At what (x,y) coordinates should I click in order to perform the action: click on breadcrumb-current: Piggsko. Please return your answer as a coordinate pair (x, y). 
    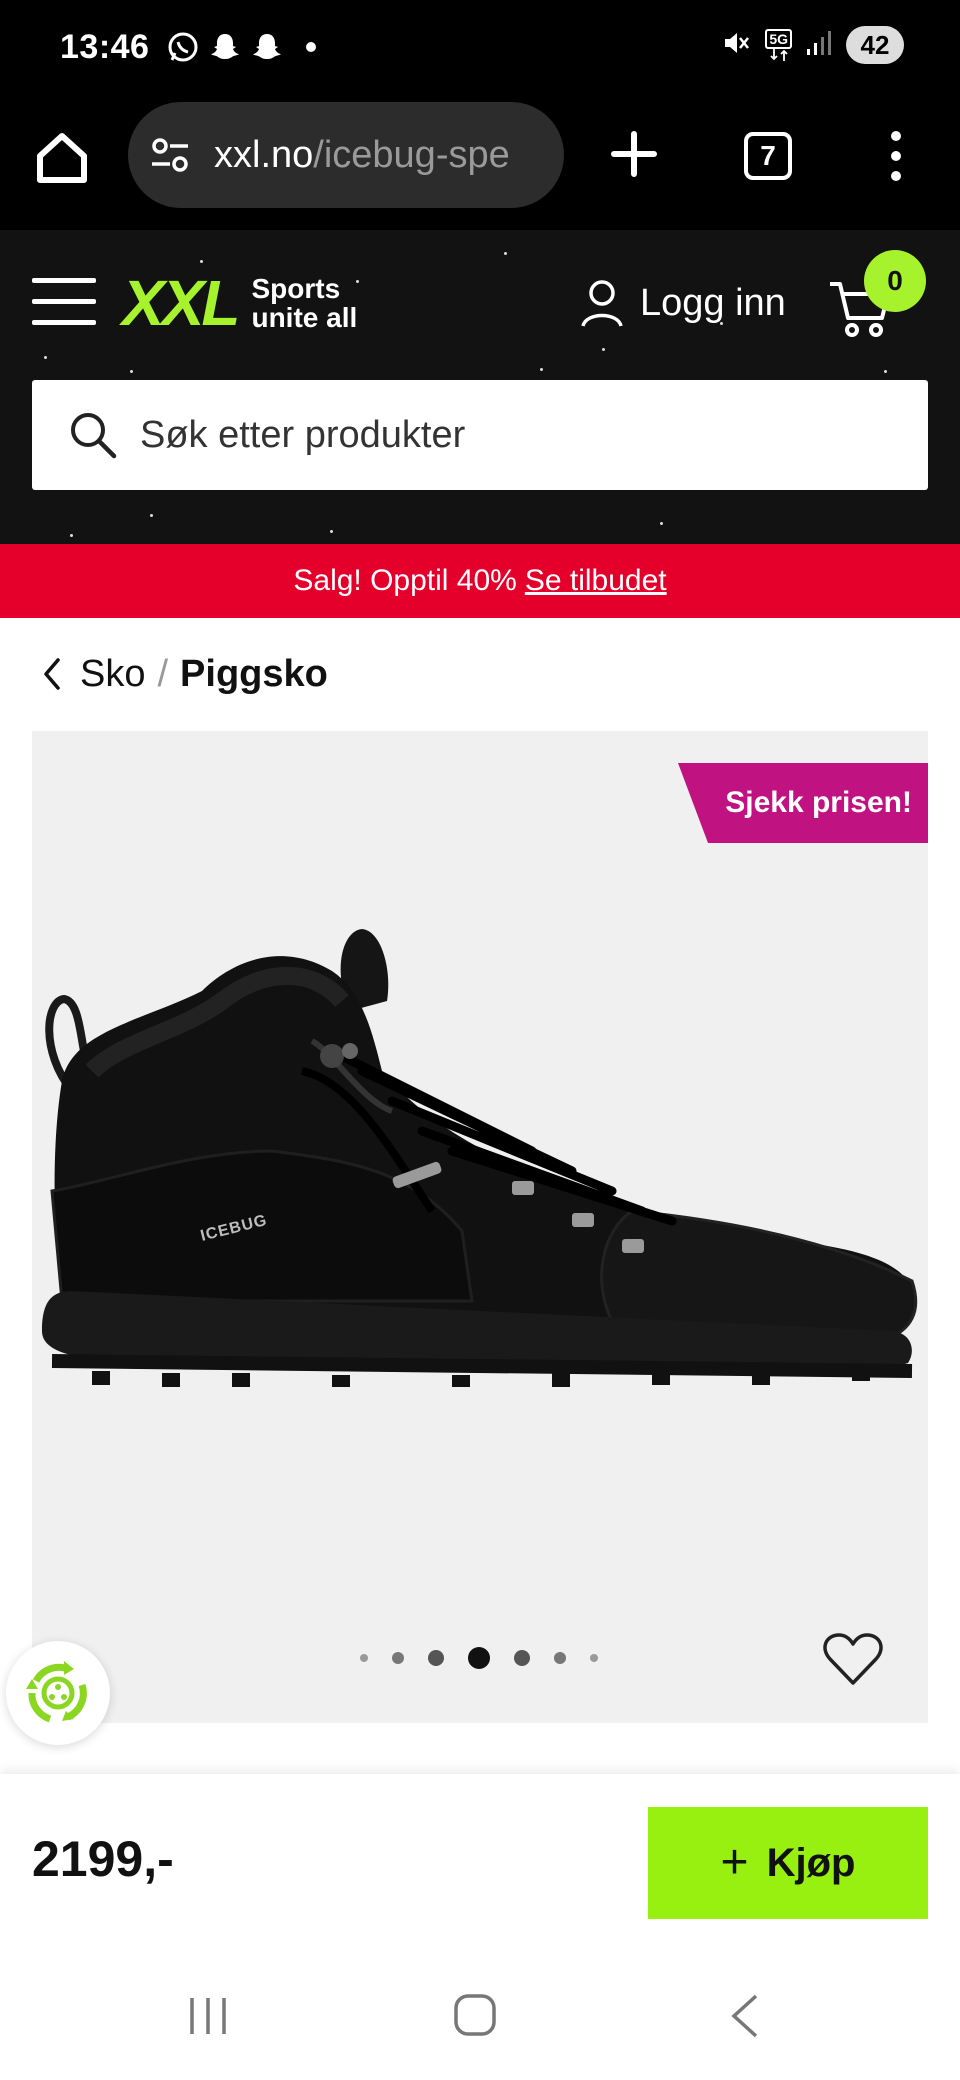
    Looking at the image, I should click on (254, 673).